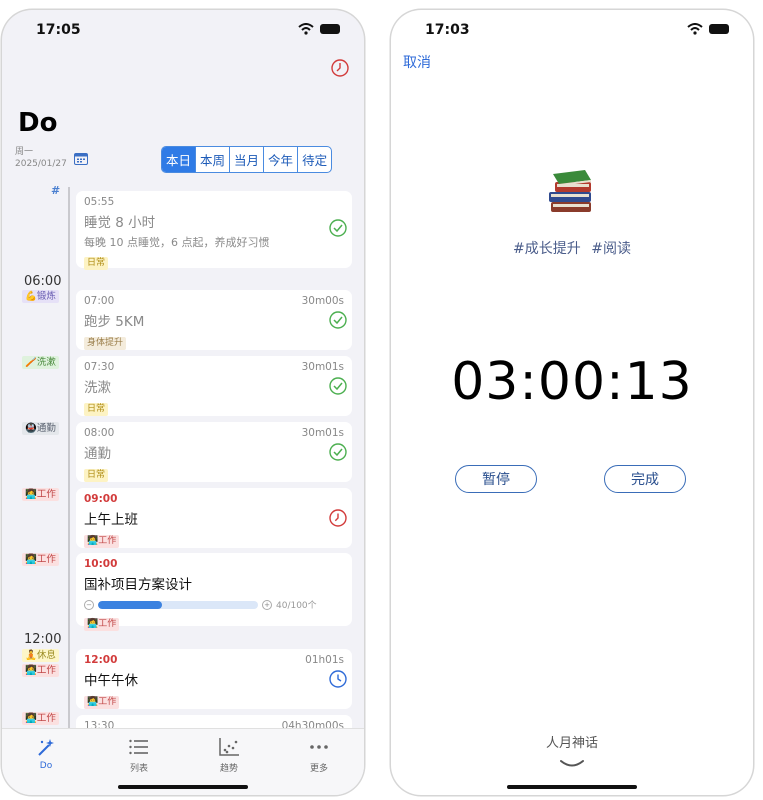  Describe the element at coordinates (214, 592) in the screenshot. I see `task-card-project-design: 10:00 国补项目方案设计 − + 40/100个 👩‍💻工作` at that location.